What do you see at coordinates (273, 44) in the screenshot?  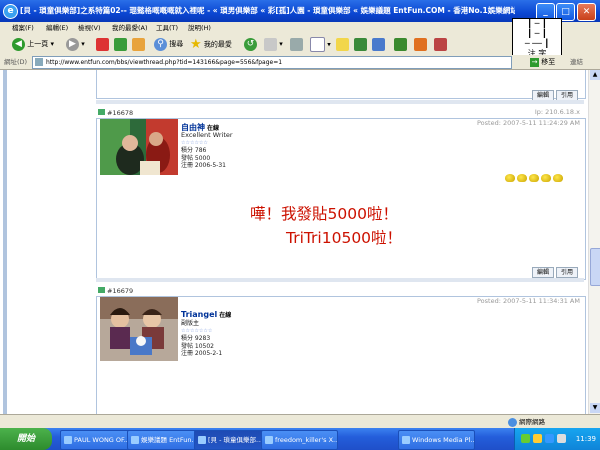 I see `mail-button: ▾` at bounding box center [273, 44].